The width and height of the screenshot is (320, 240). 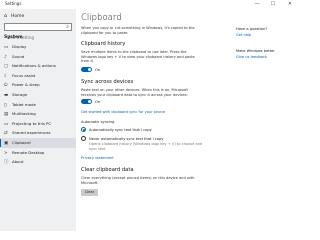 I want to click on clear-button: Clear, so click(x=89, y=192).